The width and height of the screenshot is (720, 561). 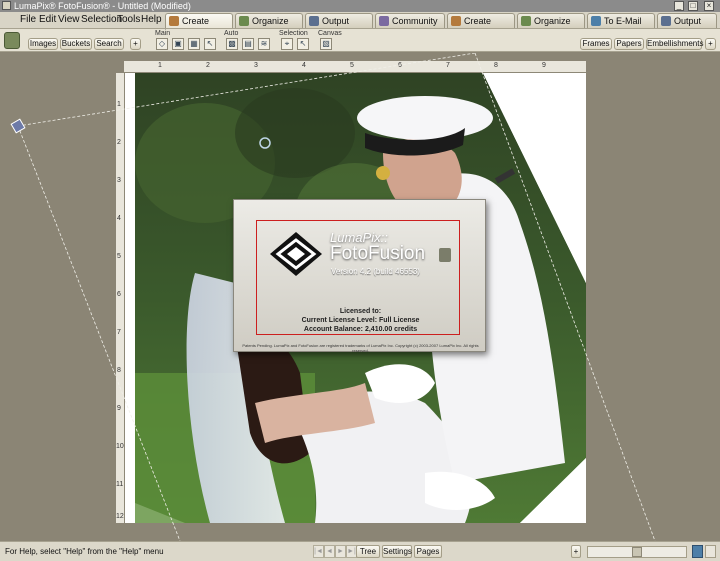 I want to click on email-icon, so click(x=596, y=21).